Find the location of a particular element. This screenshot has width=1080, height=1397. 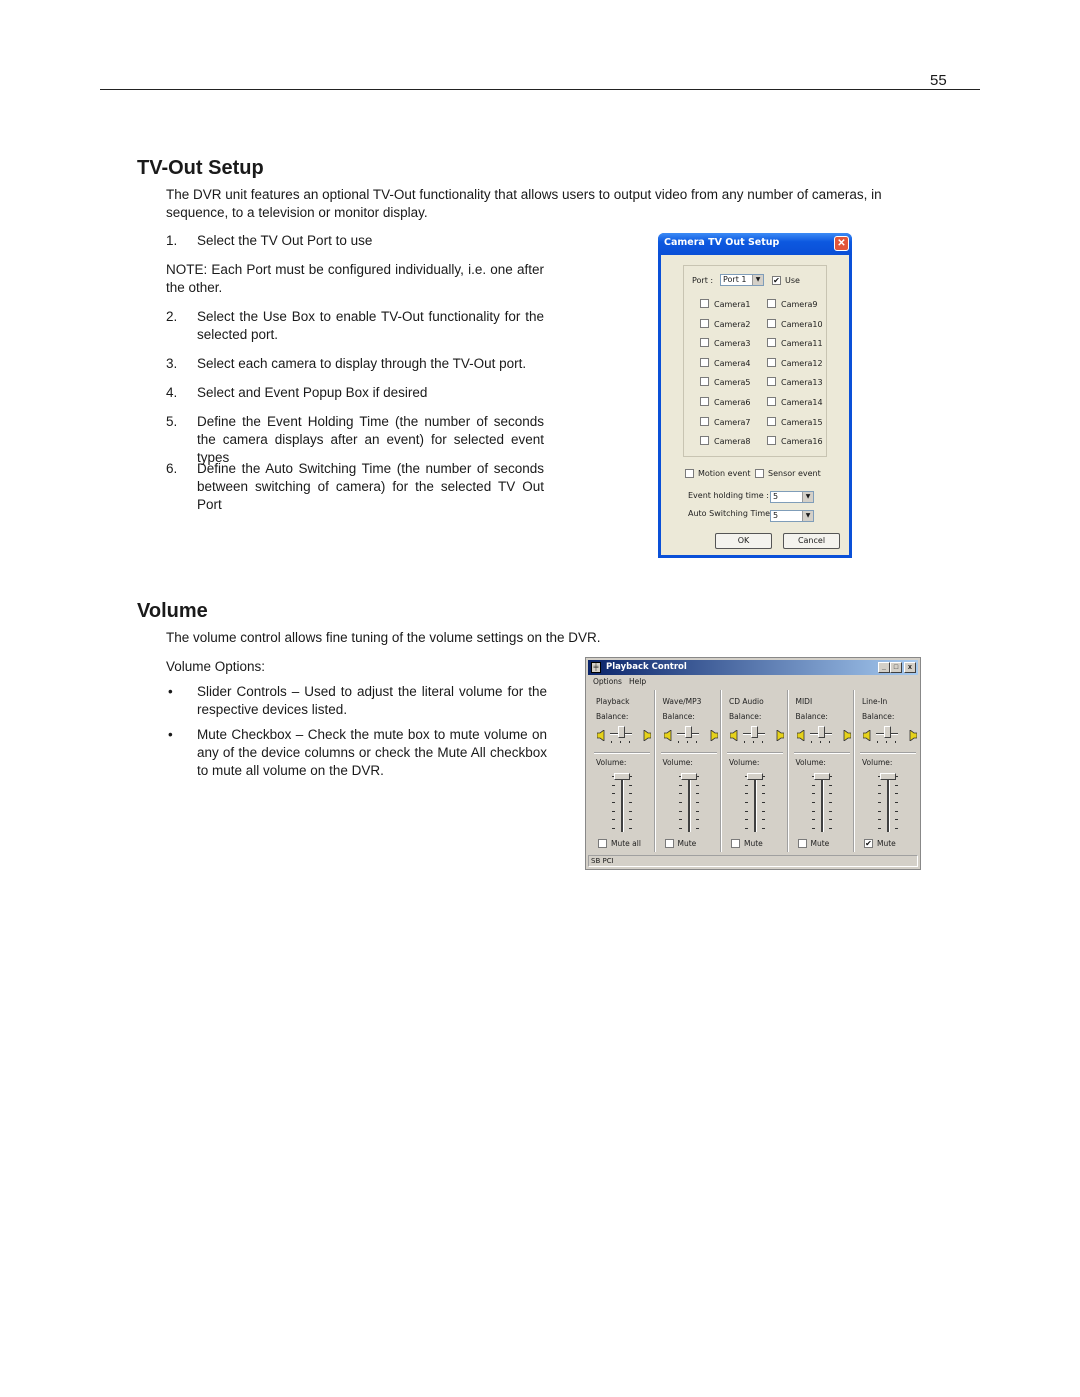

ok-button: OK is located at coordinates (743, 541).